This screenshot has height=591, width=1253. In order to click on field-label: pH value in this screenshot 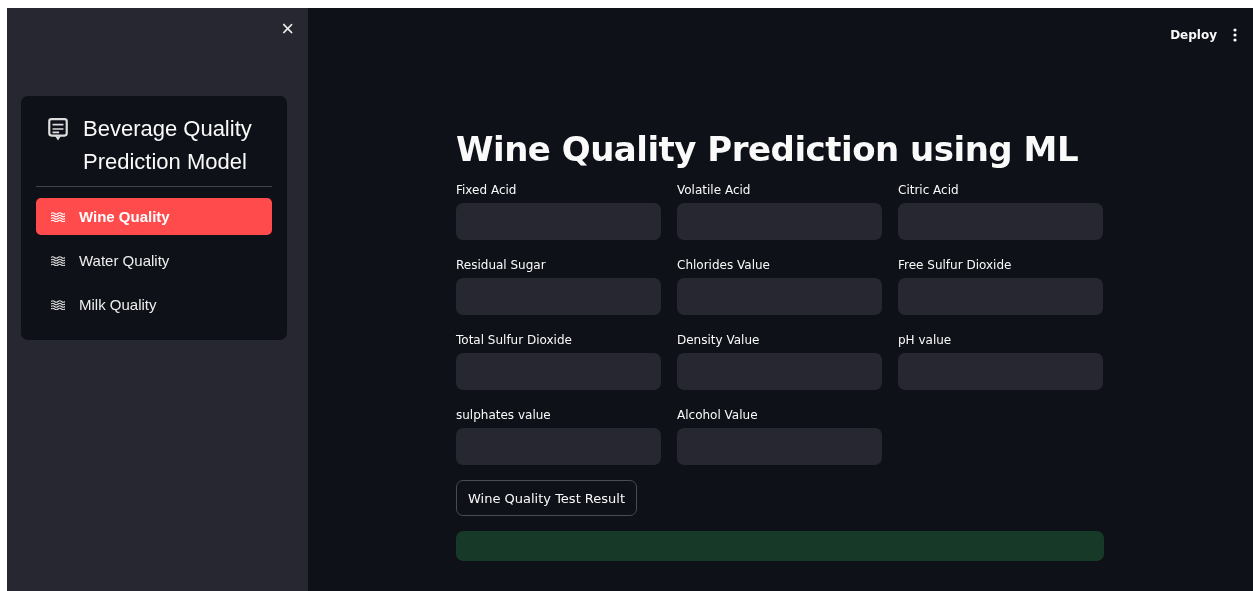, I will do `click(925, 340)`.